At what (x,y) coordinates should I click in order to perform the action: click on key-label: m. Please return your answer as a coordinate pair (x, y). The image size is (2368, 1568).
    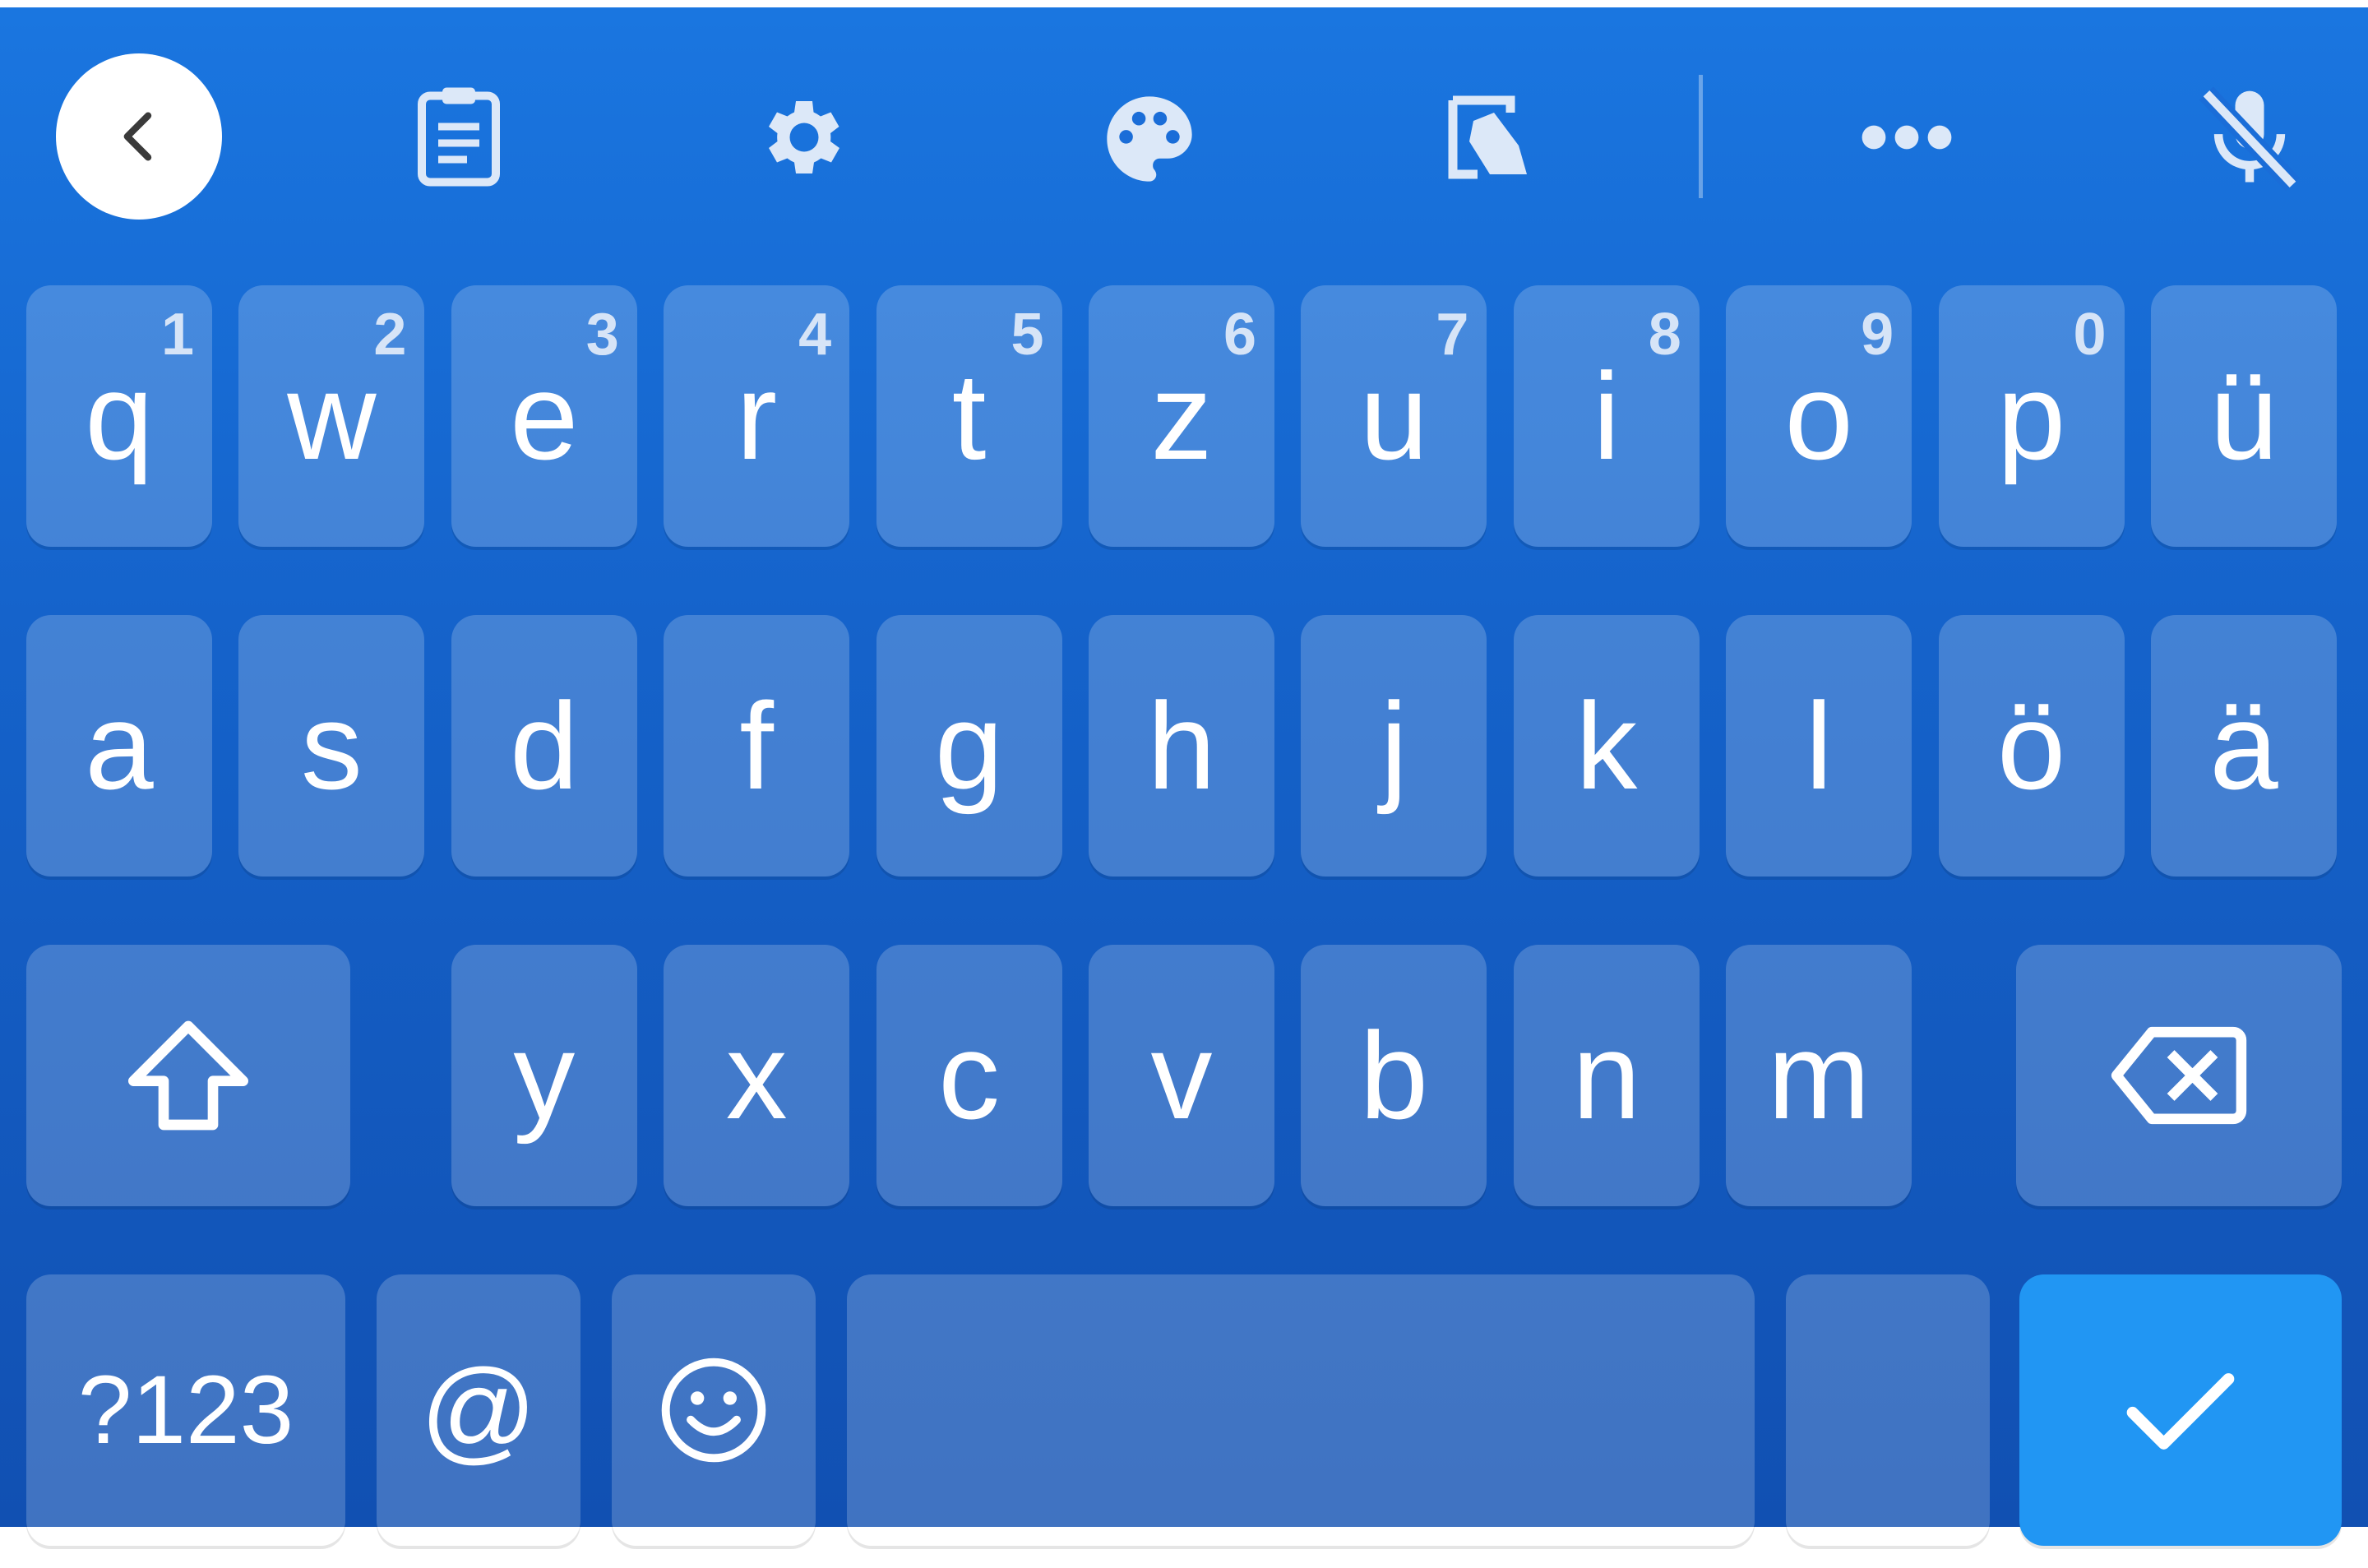
    Looking at the image, I should click on (1819, 1075).